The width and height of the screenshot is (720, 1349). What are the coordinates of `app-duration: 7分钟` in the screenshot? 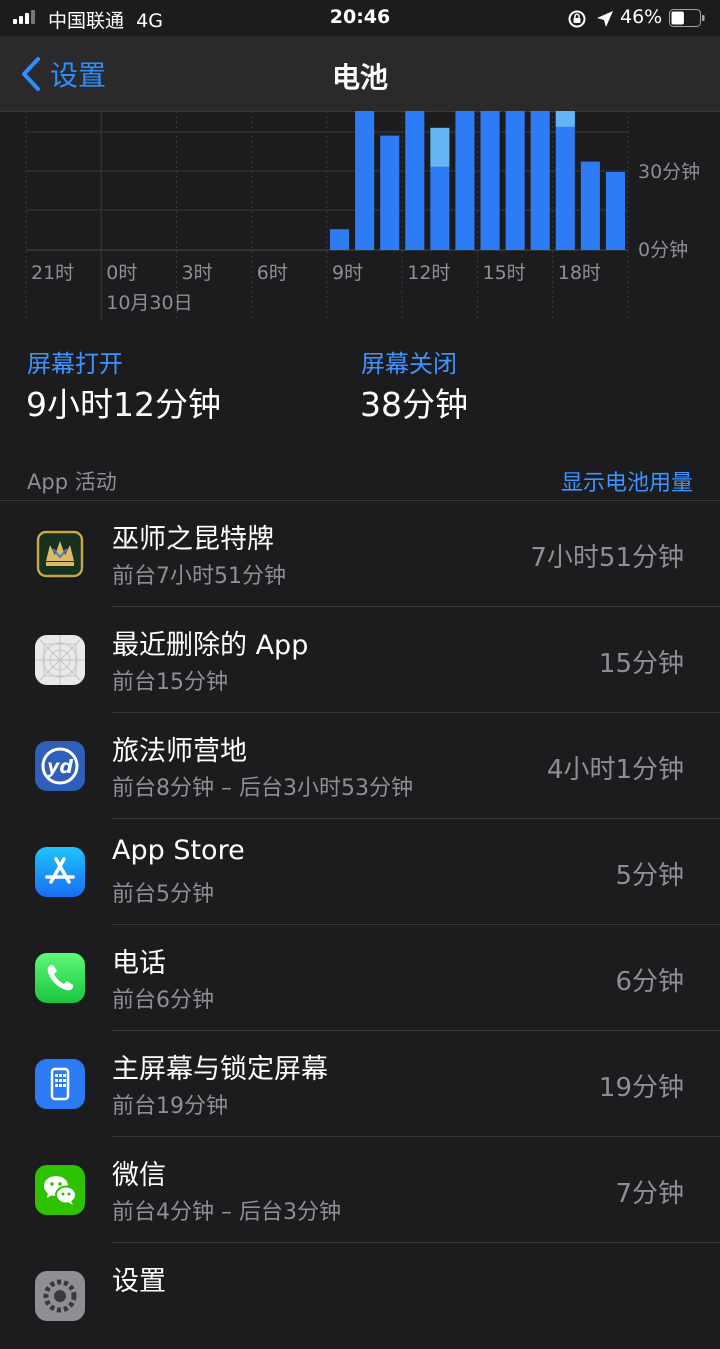 It's located at (649, 1194).